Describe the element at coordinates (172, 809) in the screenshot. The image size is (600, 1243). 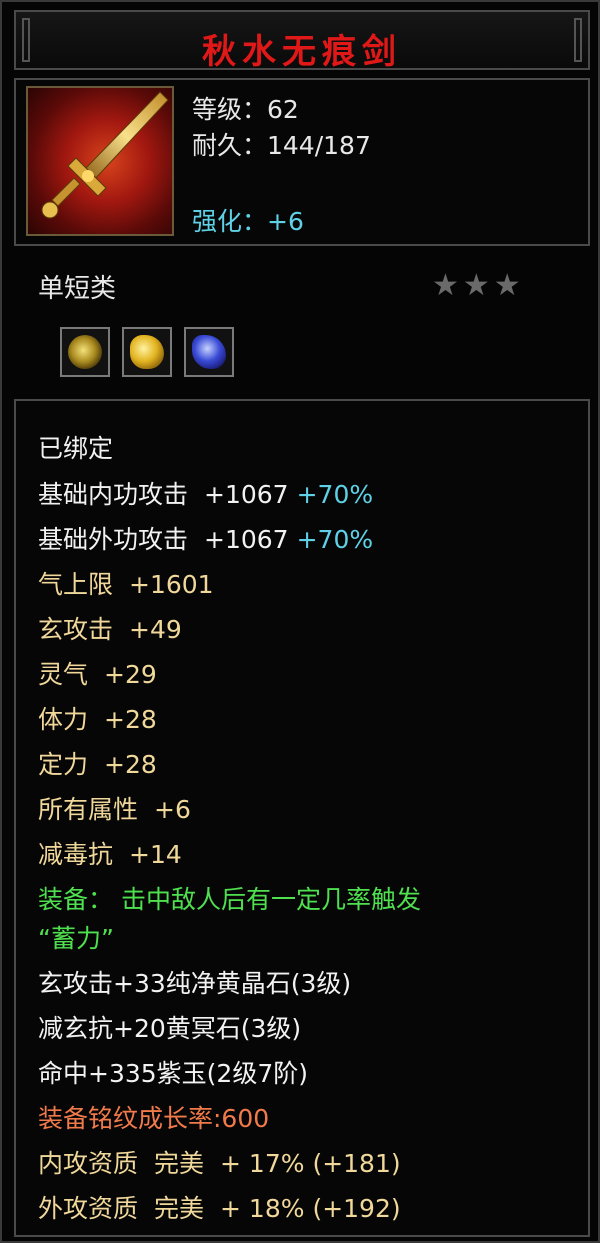
I see `stat-value: +6` at that location.